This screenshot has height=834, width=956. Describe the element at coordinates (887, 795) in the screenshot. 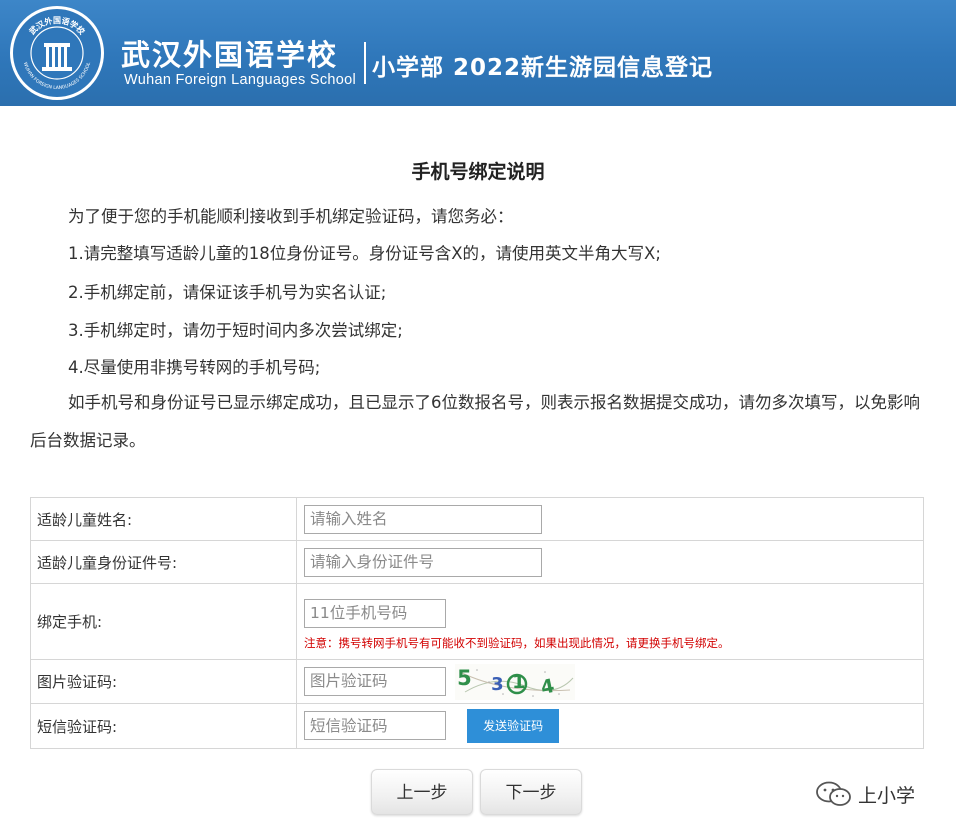

I see `watermark-text: 上小学` at that location.